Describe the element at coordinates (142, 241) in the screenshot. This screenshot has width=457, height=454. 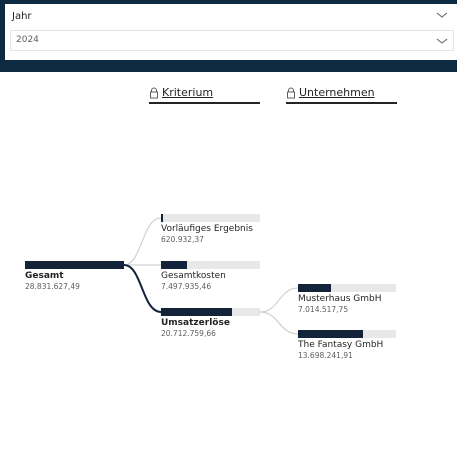
I see `link-gesamt-vorlaeufiges` at that location.